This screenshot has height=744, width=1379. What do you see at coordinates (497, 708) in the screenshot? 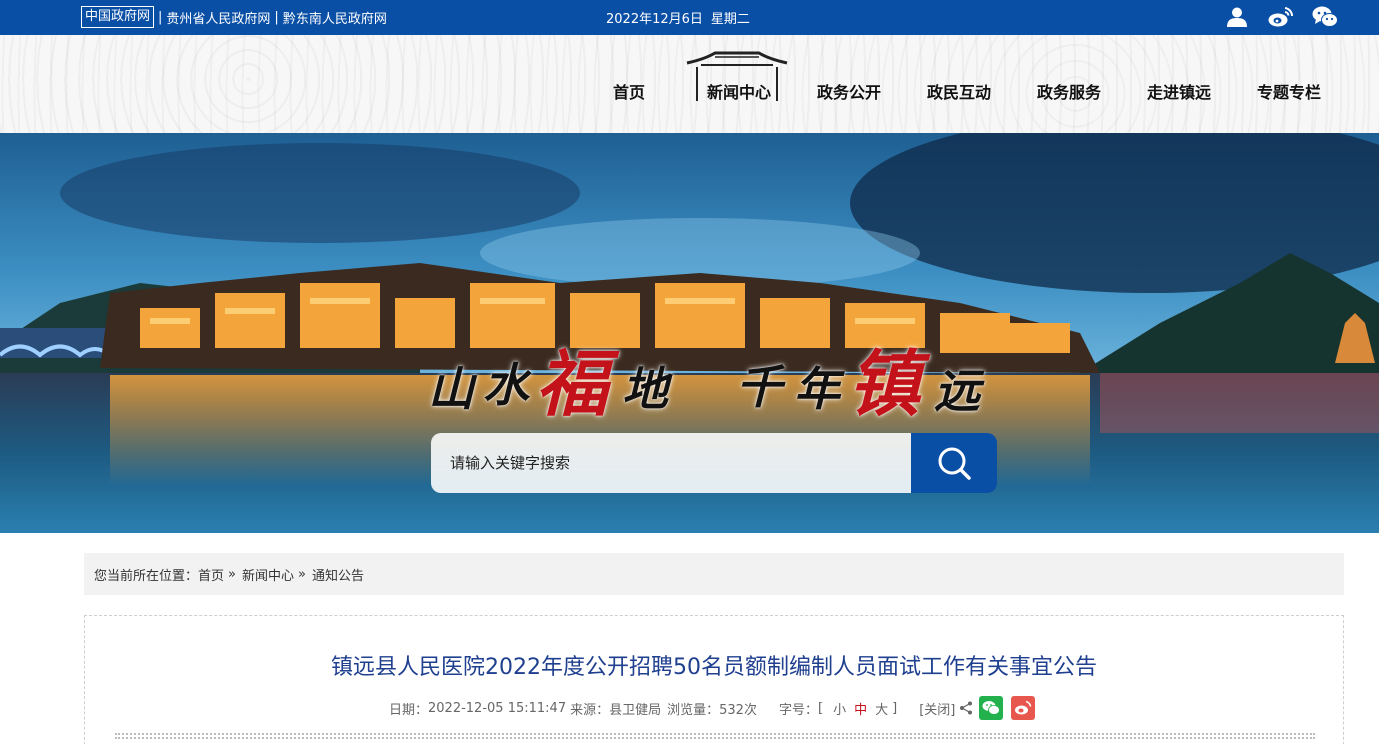
I see `publish-date: 2022-12-05 15:11:47` at bounding box center [497, 708].